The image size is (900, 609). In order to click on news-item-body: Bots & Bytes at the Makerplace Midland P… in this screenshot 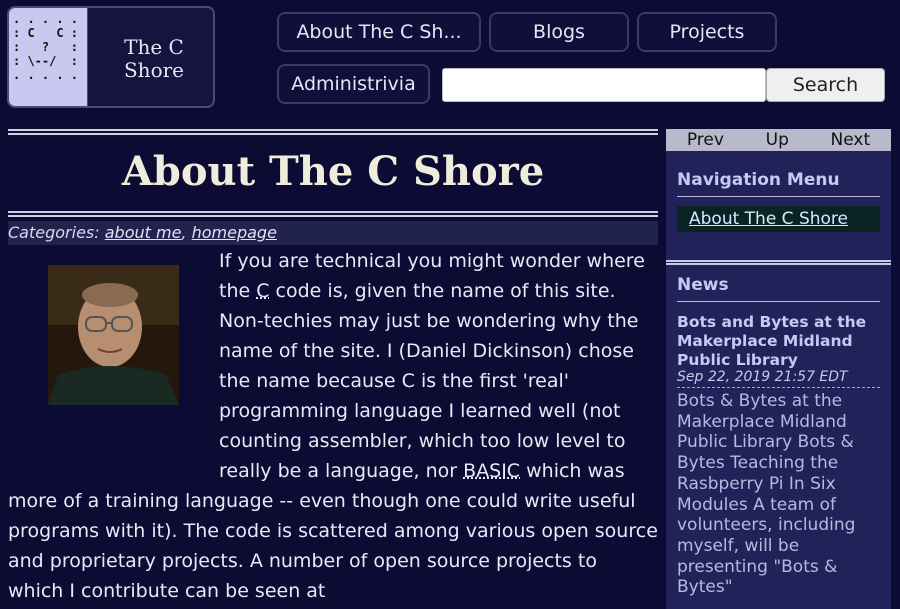, I will do `click(779, 494)`.